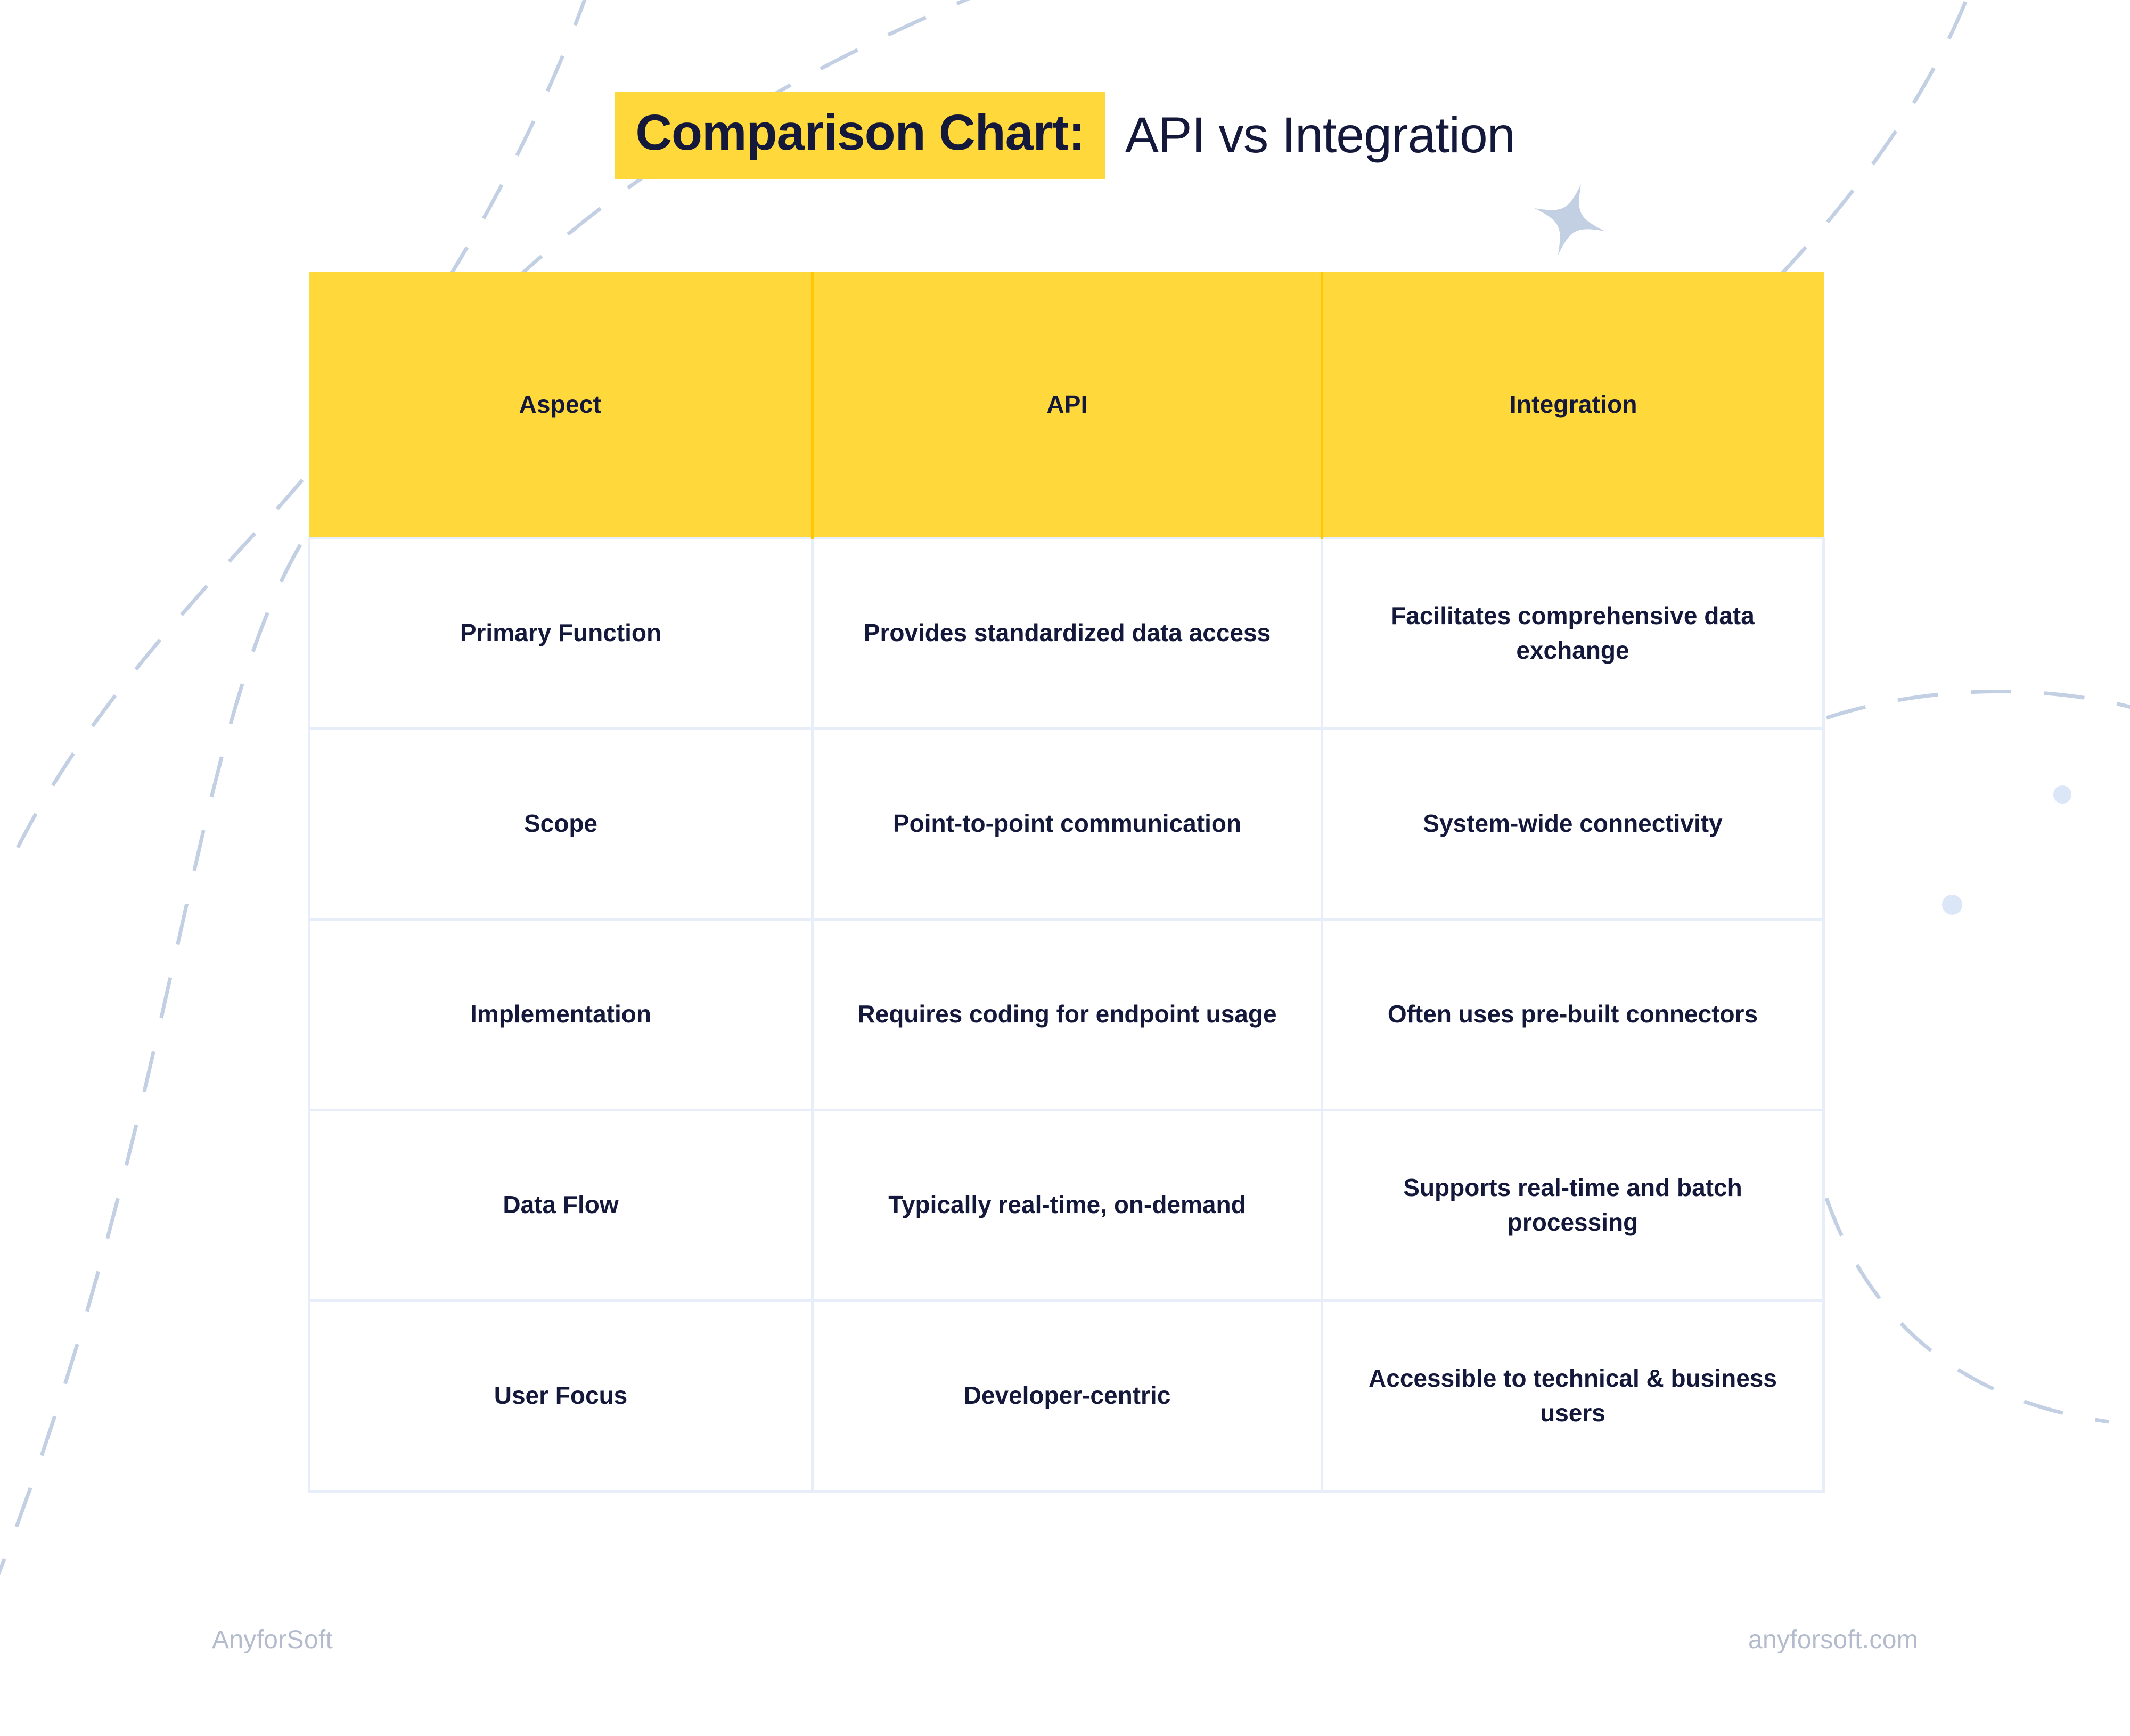 Image resolution: width=2130 pixels, height=1736 pixels. Describe the element at coordinates (1573, 1206) in the screenshot. I see `cell-integration: Supports real-time and batch processing` at that location.